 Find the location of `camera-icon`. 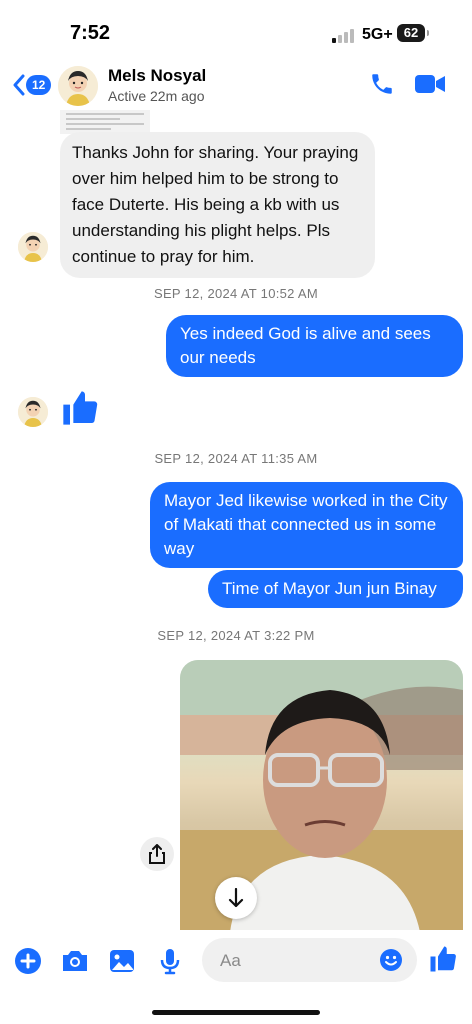

camera-icon is located at coordinates (75, 961).